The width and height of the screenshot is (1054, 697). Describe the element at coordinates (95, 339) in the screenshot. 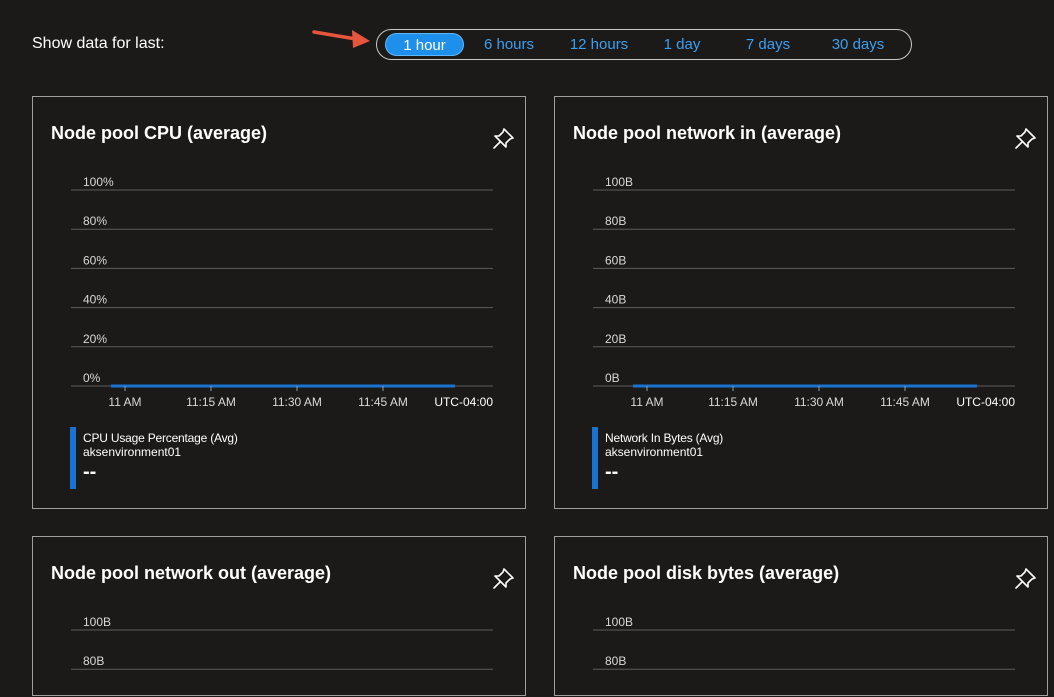

I see `y-tick-label: 20%` at that location.